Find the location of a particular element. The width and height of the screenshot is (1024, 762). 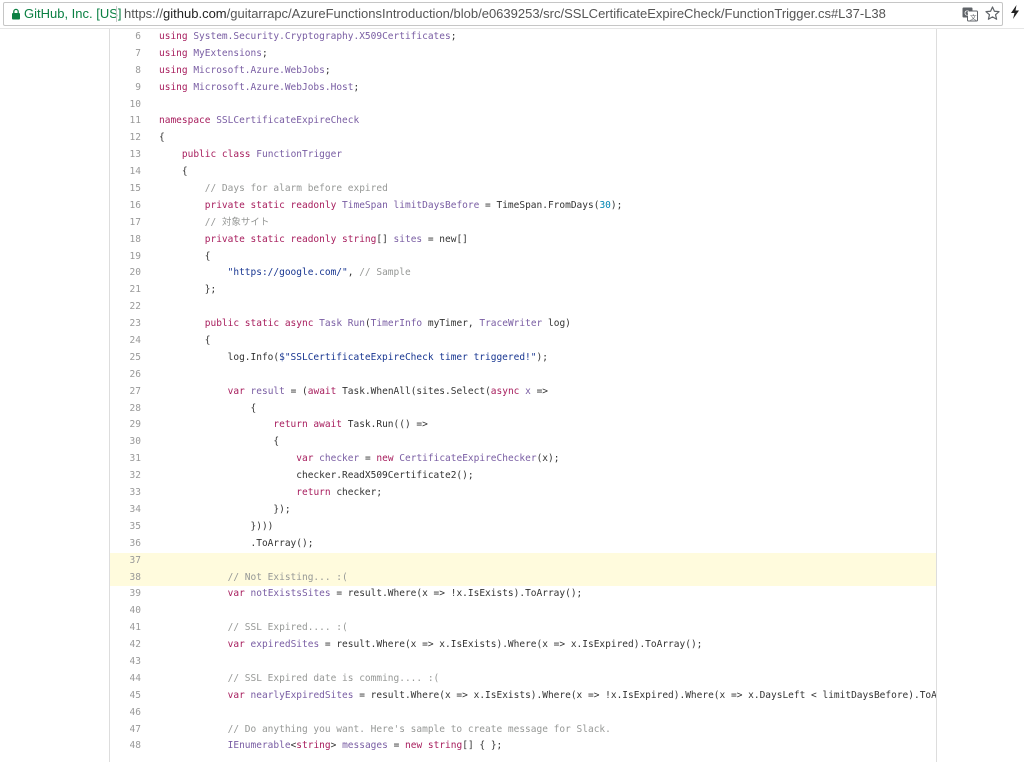

line-number: 38 is located at coordinates (125, 578).